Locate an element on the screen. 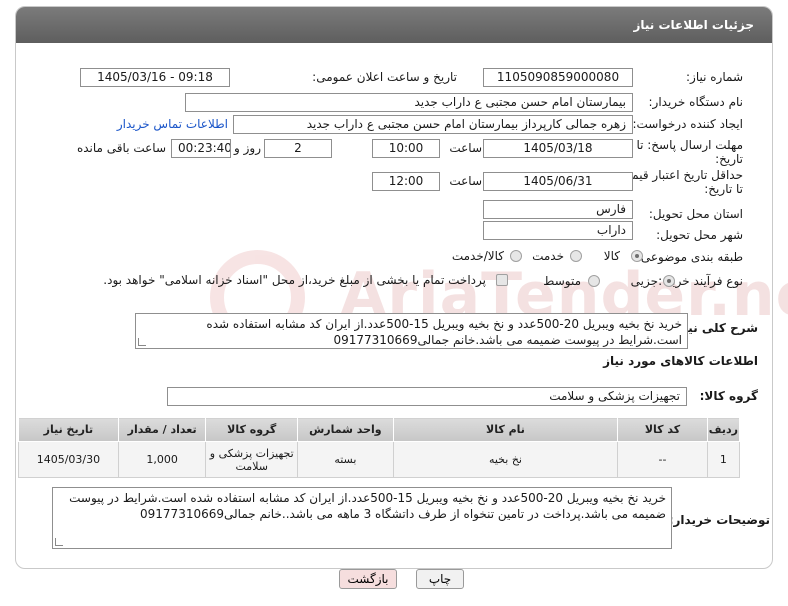  process-radio-minor is located at coordinates (669, 281).